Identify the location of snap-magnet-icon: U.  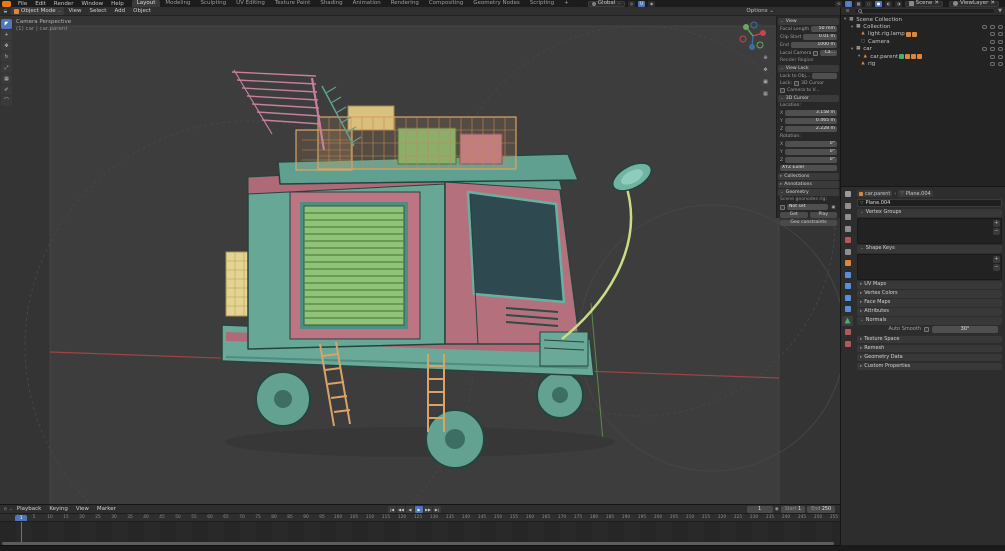
(642, 3).